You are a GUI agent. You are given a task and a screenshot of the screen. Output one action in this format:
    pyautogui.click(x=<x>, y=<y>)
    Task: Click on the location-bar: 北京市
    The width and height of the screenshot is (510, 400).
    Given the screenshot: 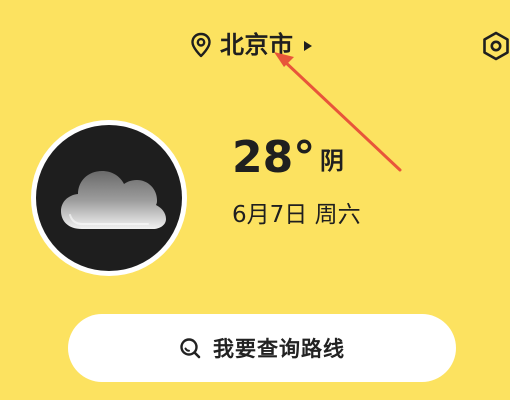 What is the action you would take?
    pyautogui.click(x=255, y=46)
    